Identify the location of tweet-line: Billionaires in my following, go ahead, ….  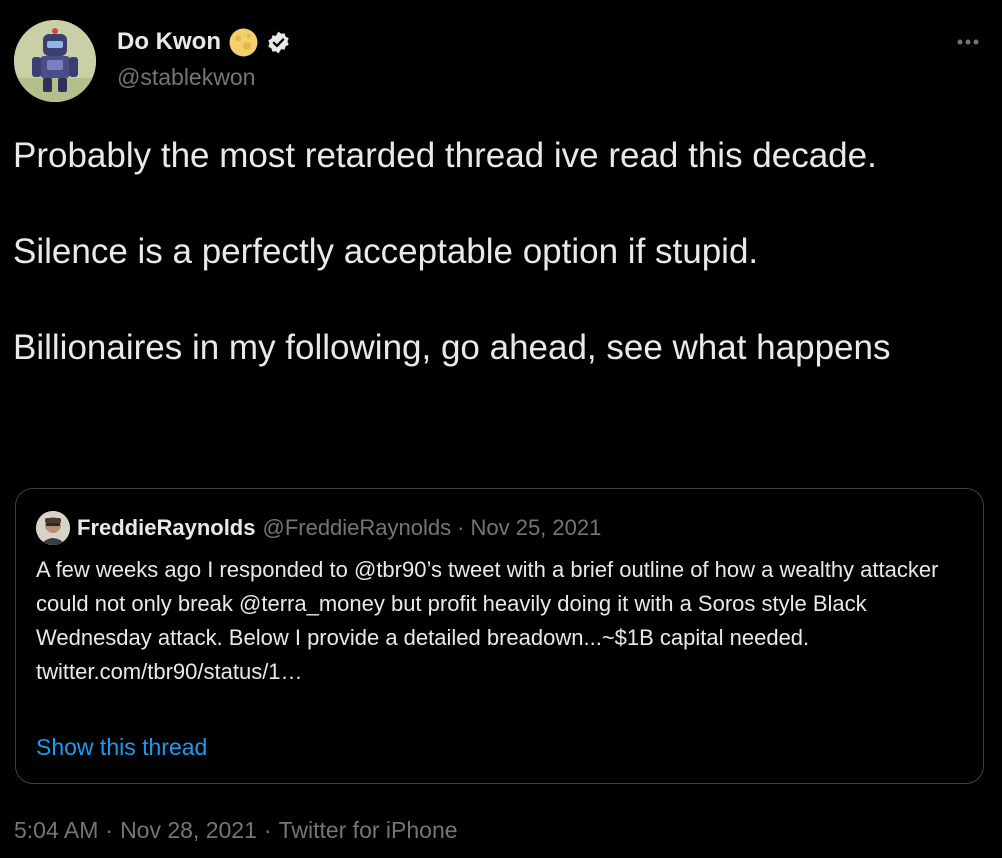
(452, 347).